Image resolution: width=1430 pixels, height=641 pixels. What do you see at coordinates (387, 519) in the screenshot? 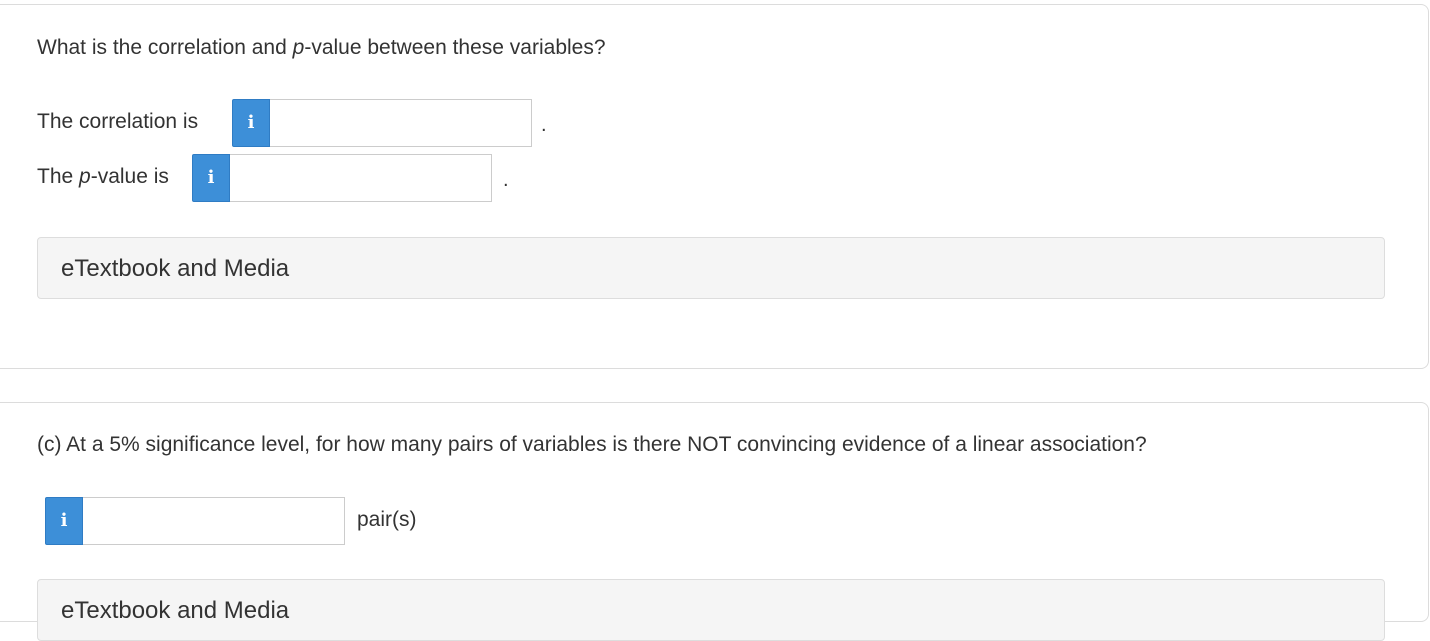
I see `pairs-unit-label: pair(s)` at bounding box center [387, 519].